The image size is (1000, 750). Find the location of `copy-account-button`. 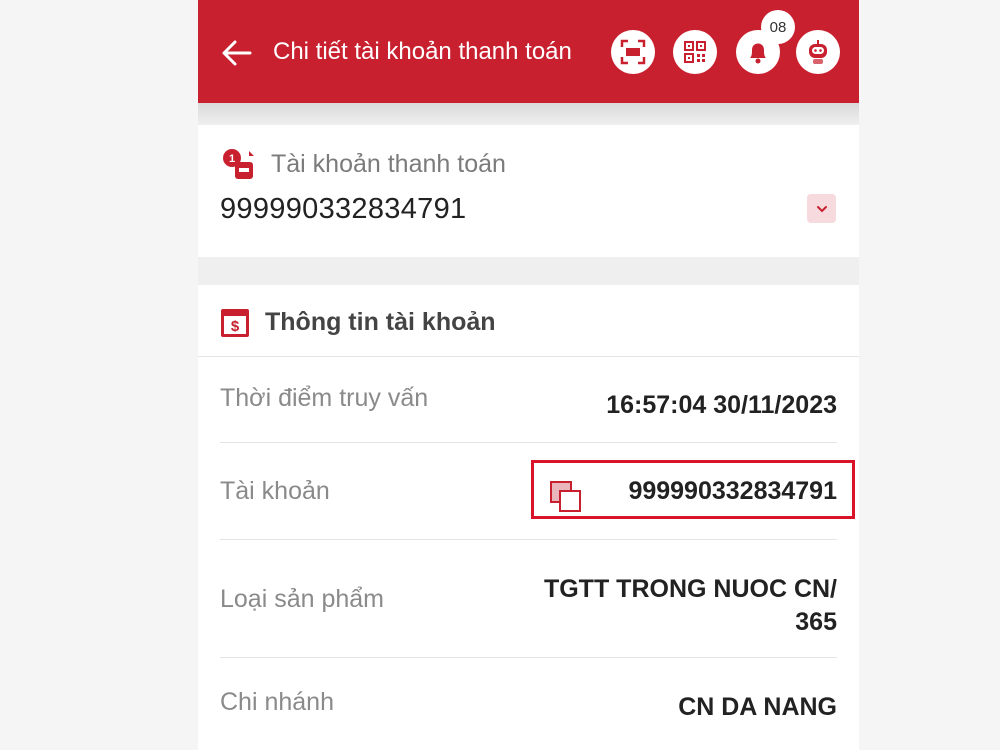

copy-account-button is located at coordinates (566, 497).